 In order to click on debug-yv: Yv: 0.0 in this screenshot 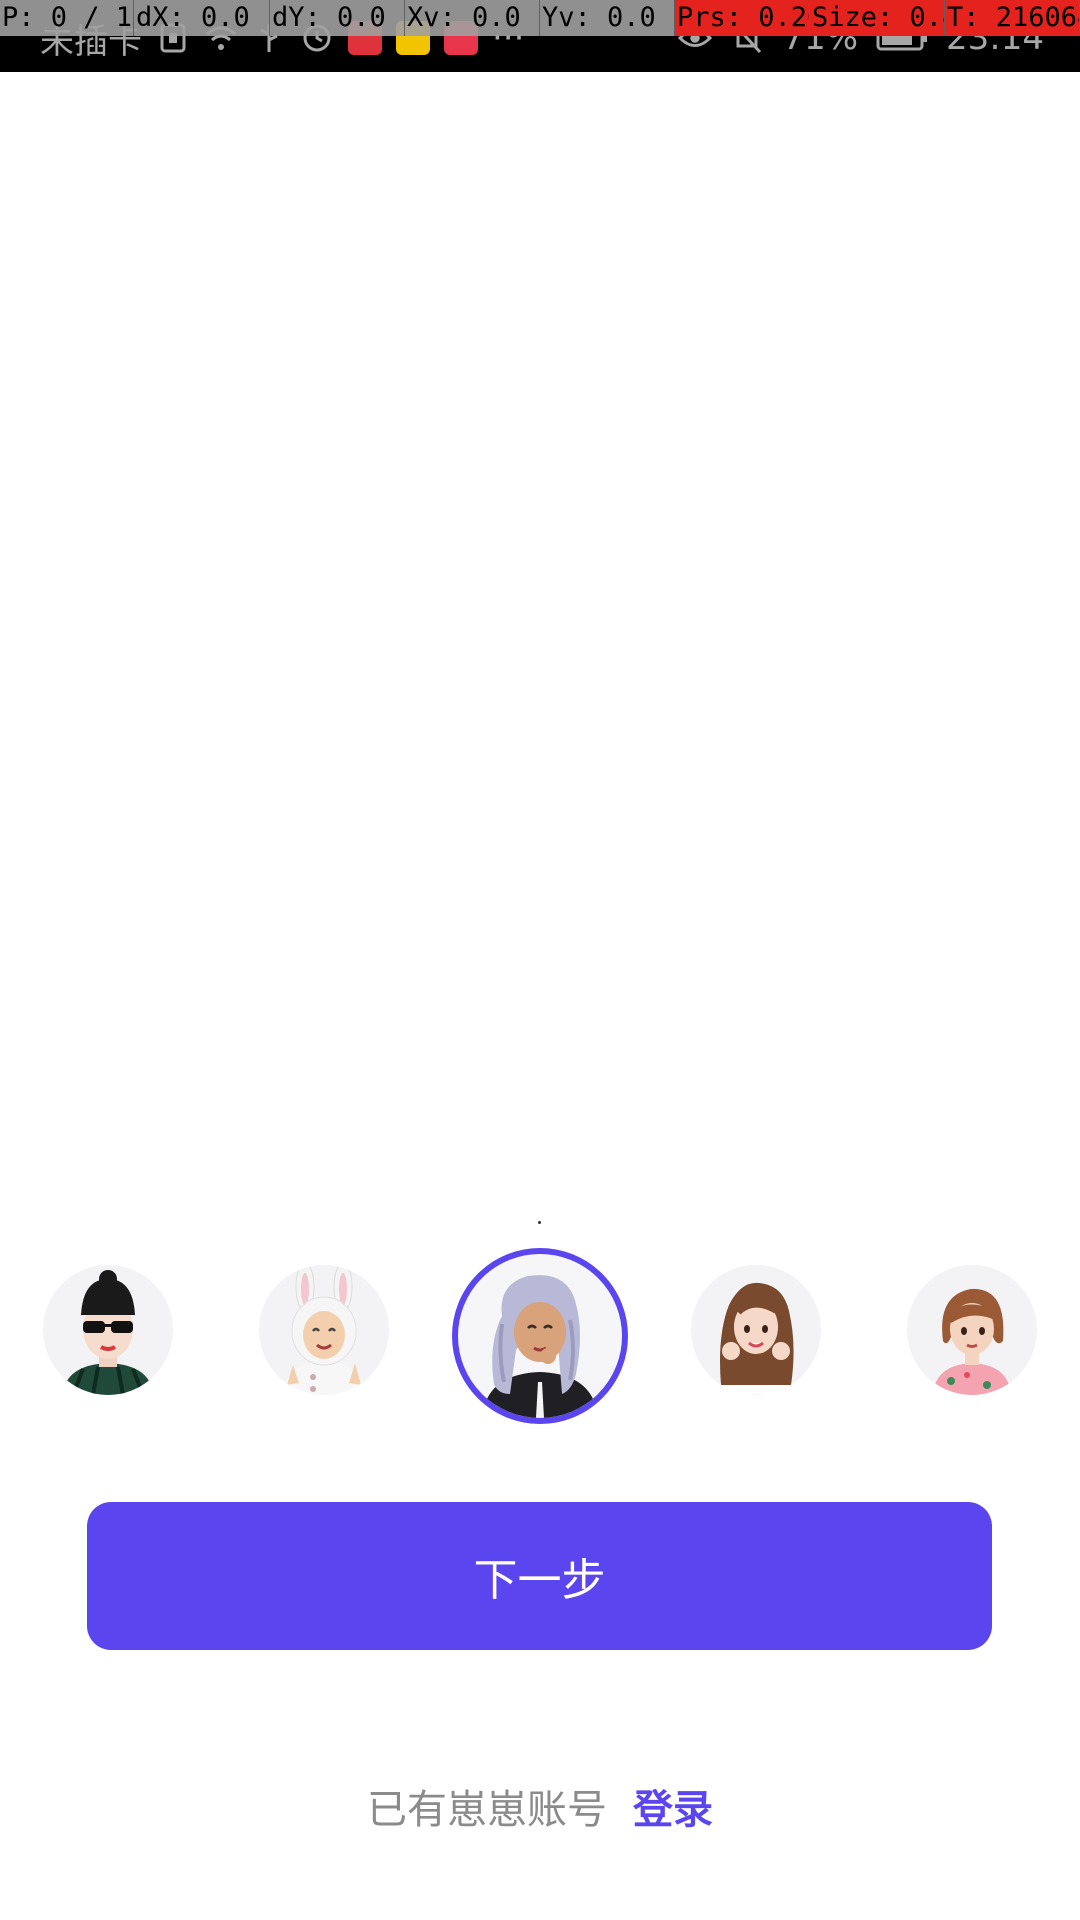, I will do `click(607, 18)`.